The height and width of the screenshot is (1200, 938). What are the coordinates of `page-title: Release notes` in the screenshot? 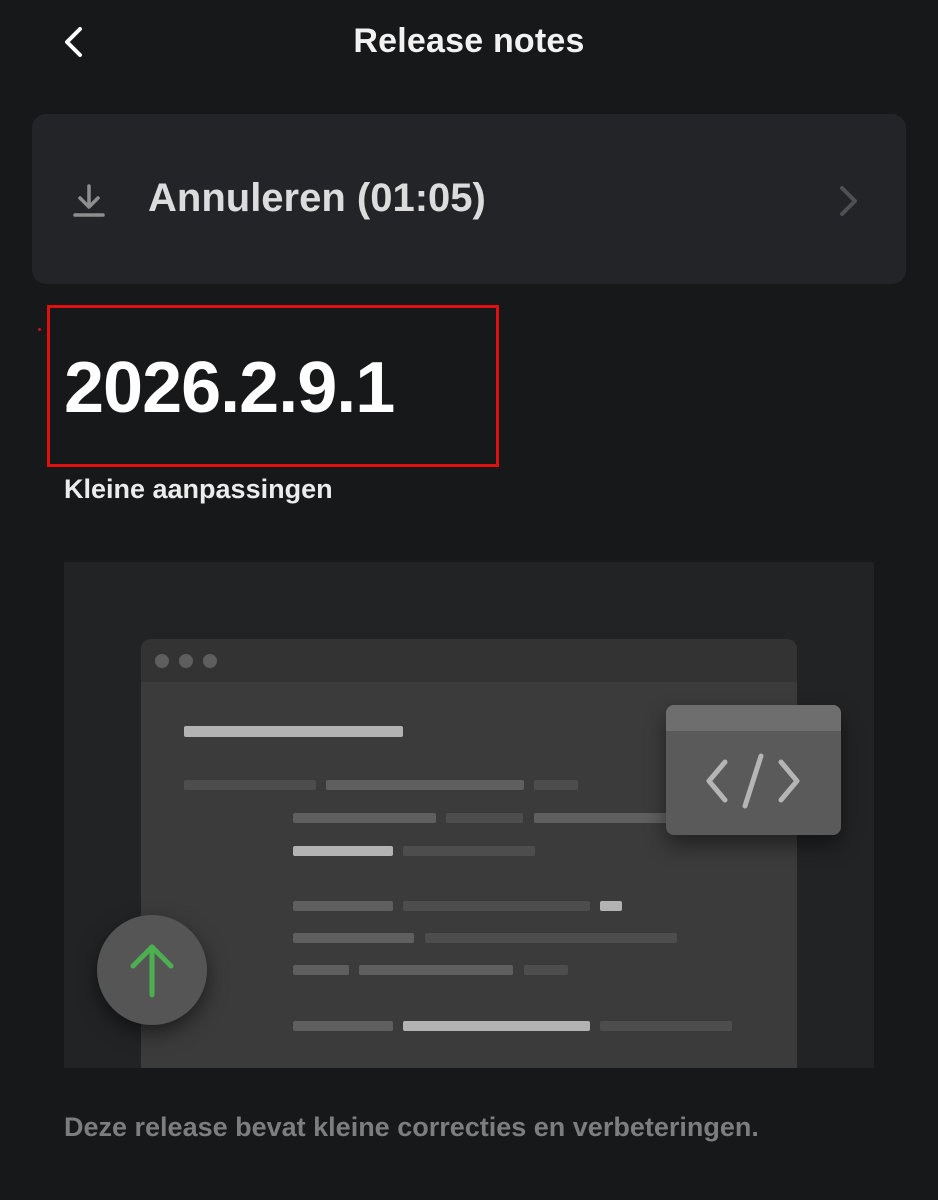 It's located at (469, 41).